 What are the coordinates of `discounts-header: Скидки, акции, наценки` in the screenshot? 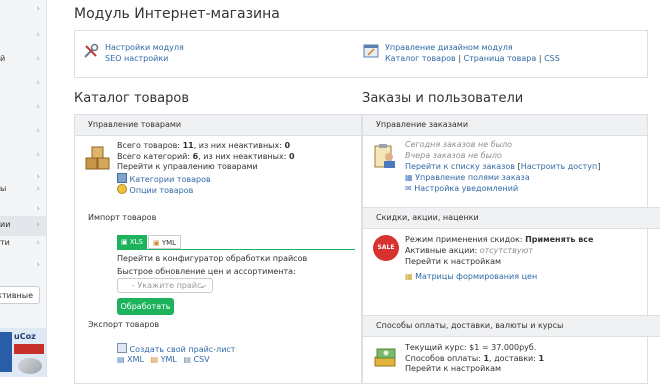 It's located at (511, 218).